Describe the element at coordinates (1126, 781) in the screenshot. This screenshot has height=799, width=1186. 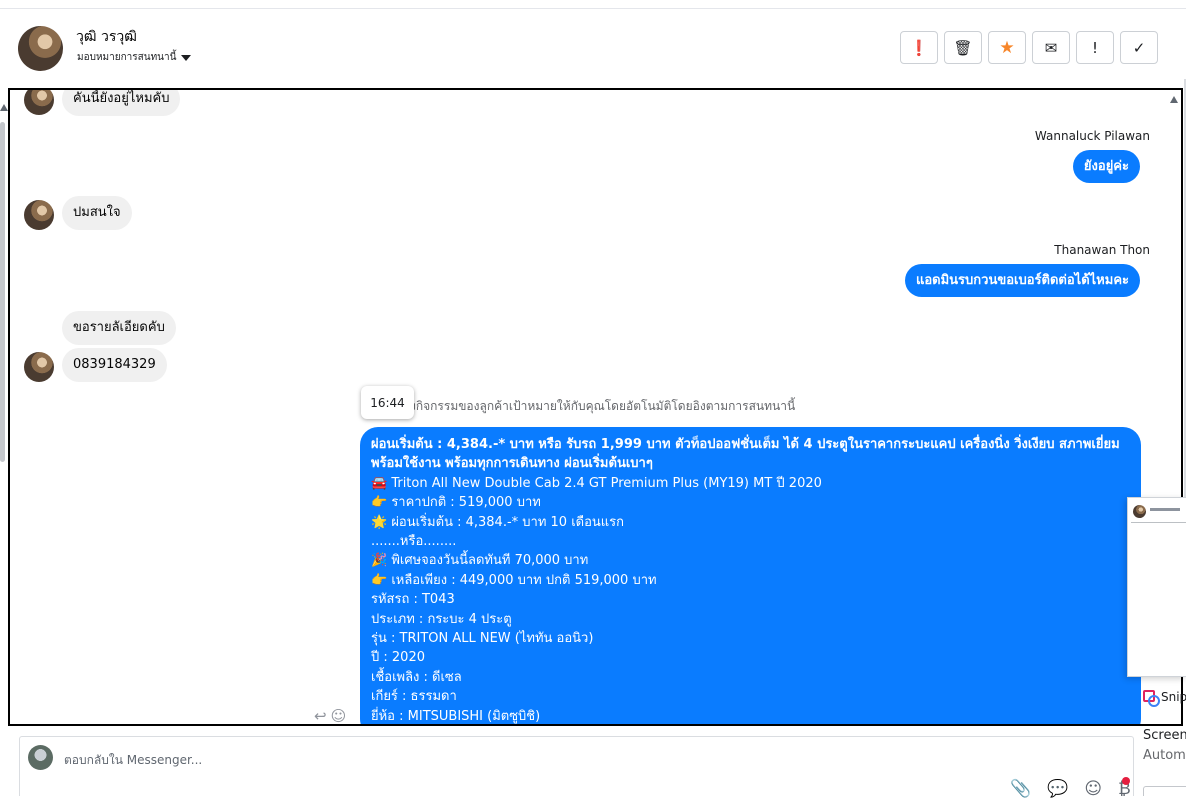
I see `notification-dot` at that location.